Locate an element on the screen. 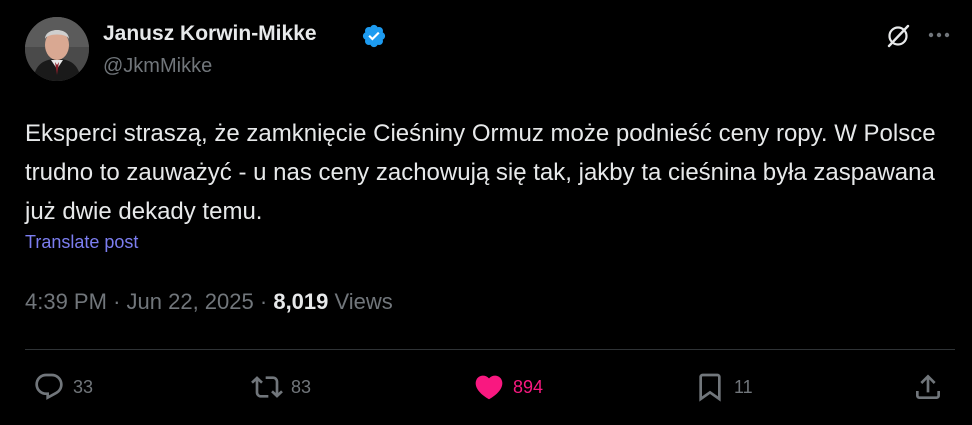  translate-post-link: Translate post is located at coordinates (81, 242).